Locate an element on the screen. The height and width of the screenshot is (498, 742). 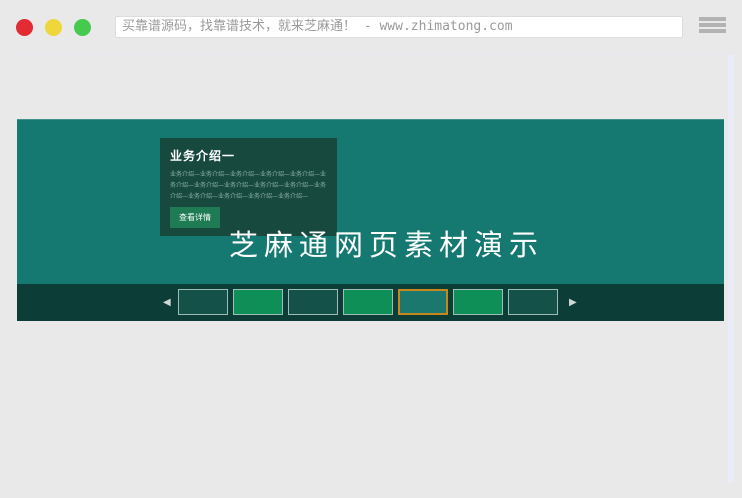
carousel-thumbs is located at coordinates (368, 302).